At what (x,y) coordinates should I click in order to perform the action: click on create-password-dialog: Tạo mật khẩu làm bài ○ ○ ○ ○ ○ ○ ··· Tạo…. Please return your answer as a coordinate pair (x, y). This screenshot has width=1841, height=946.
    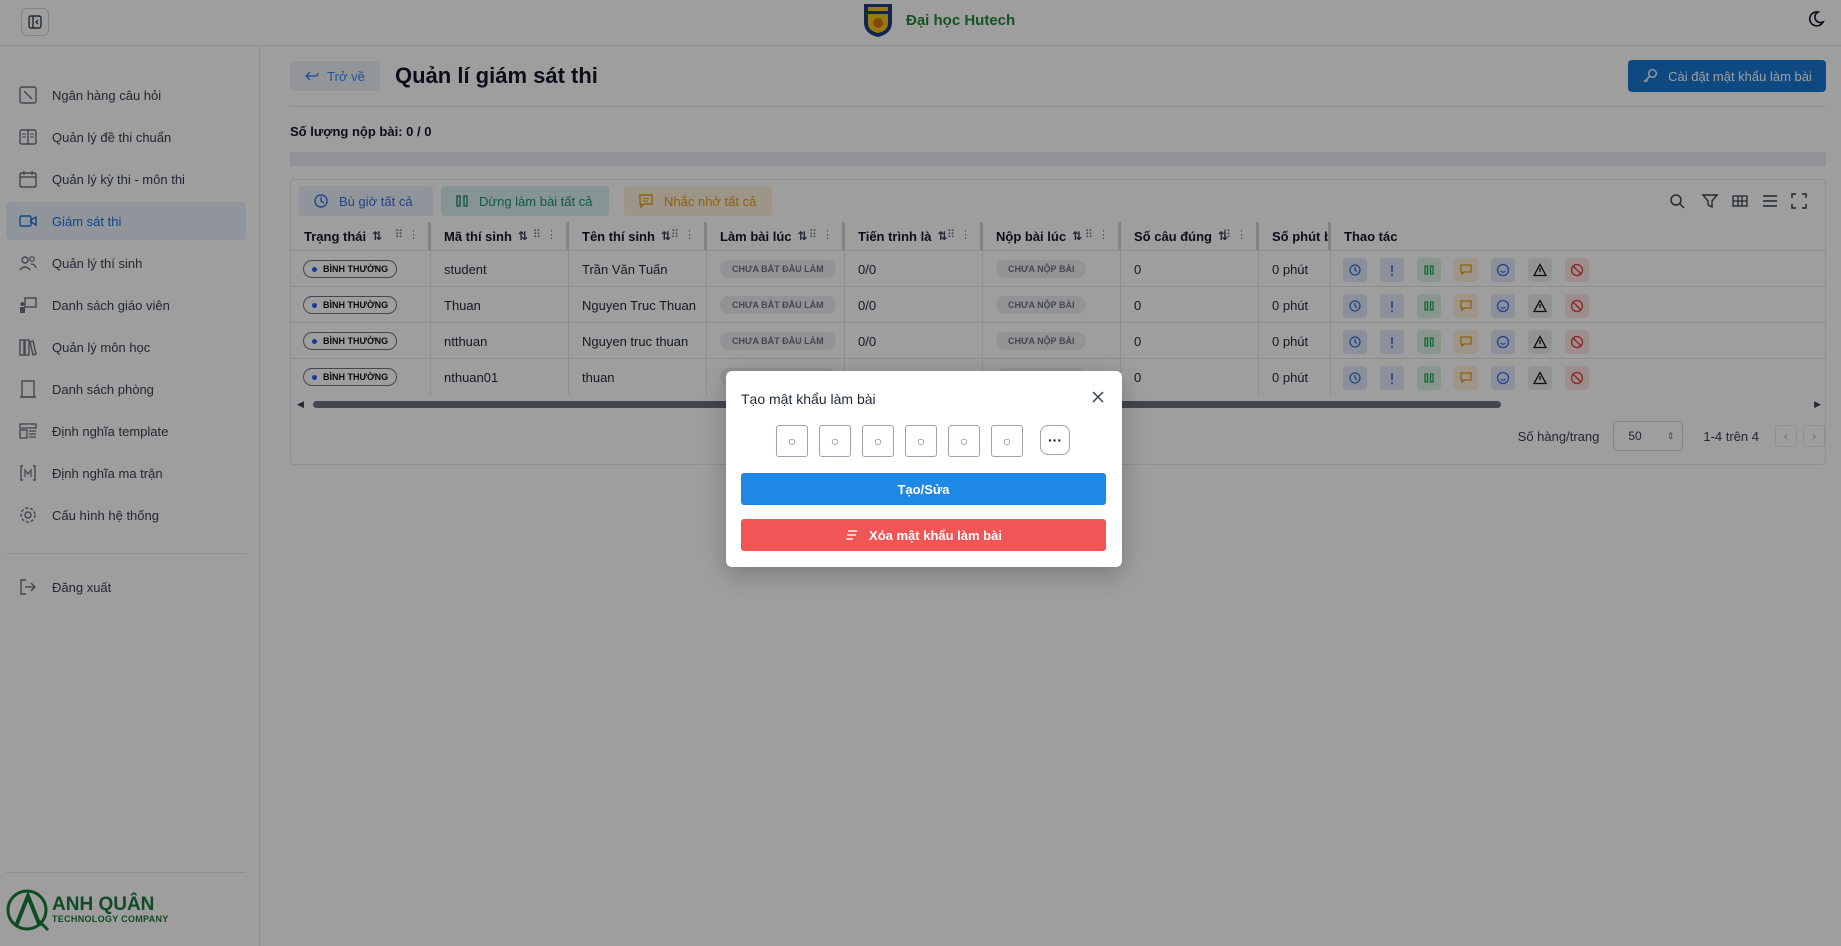
    Looking at the image, I should click on (924, 469).